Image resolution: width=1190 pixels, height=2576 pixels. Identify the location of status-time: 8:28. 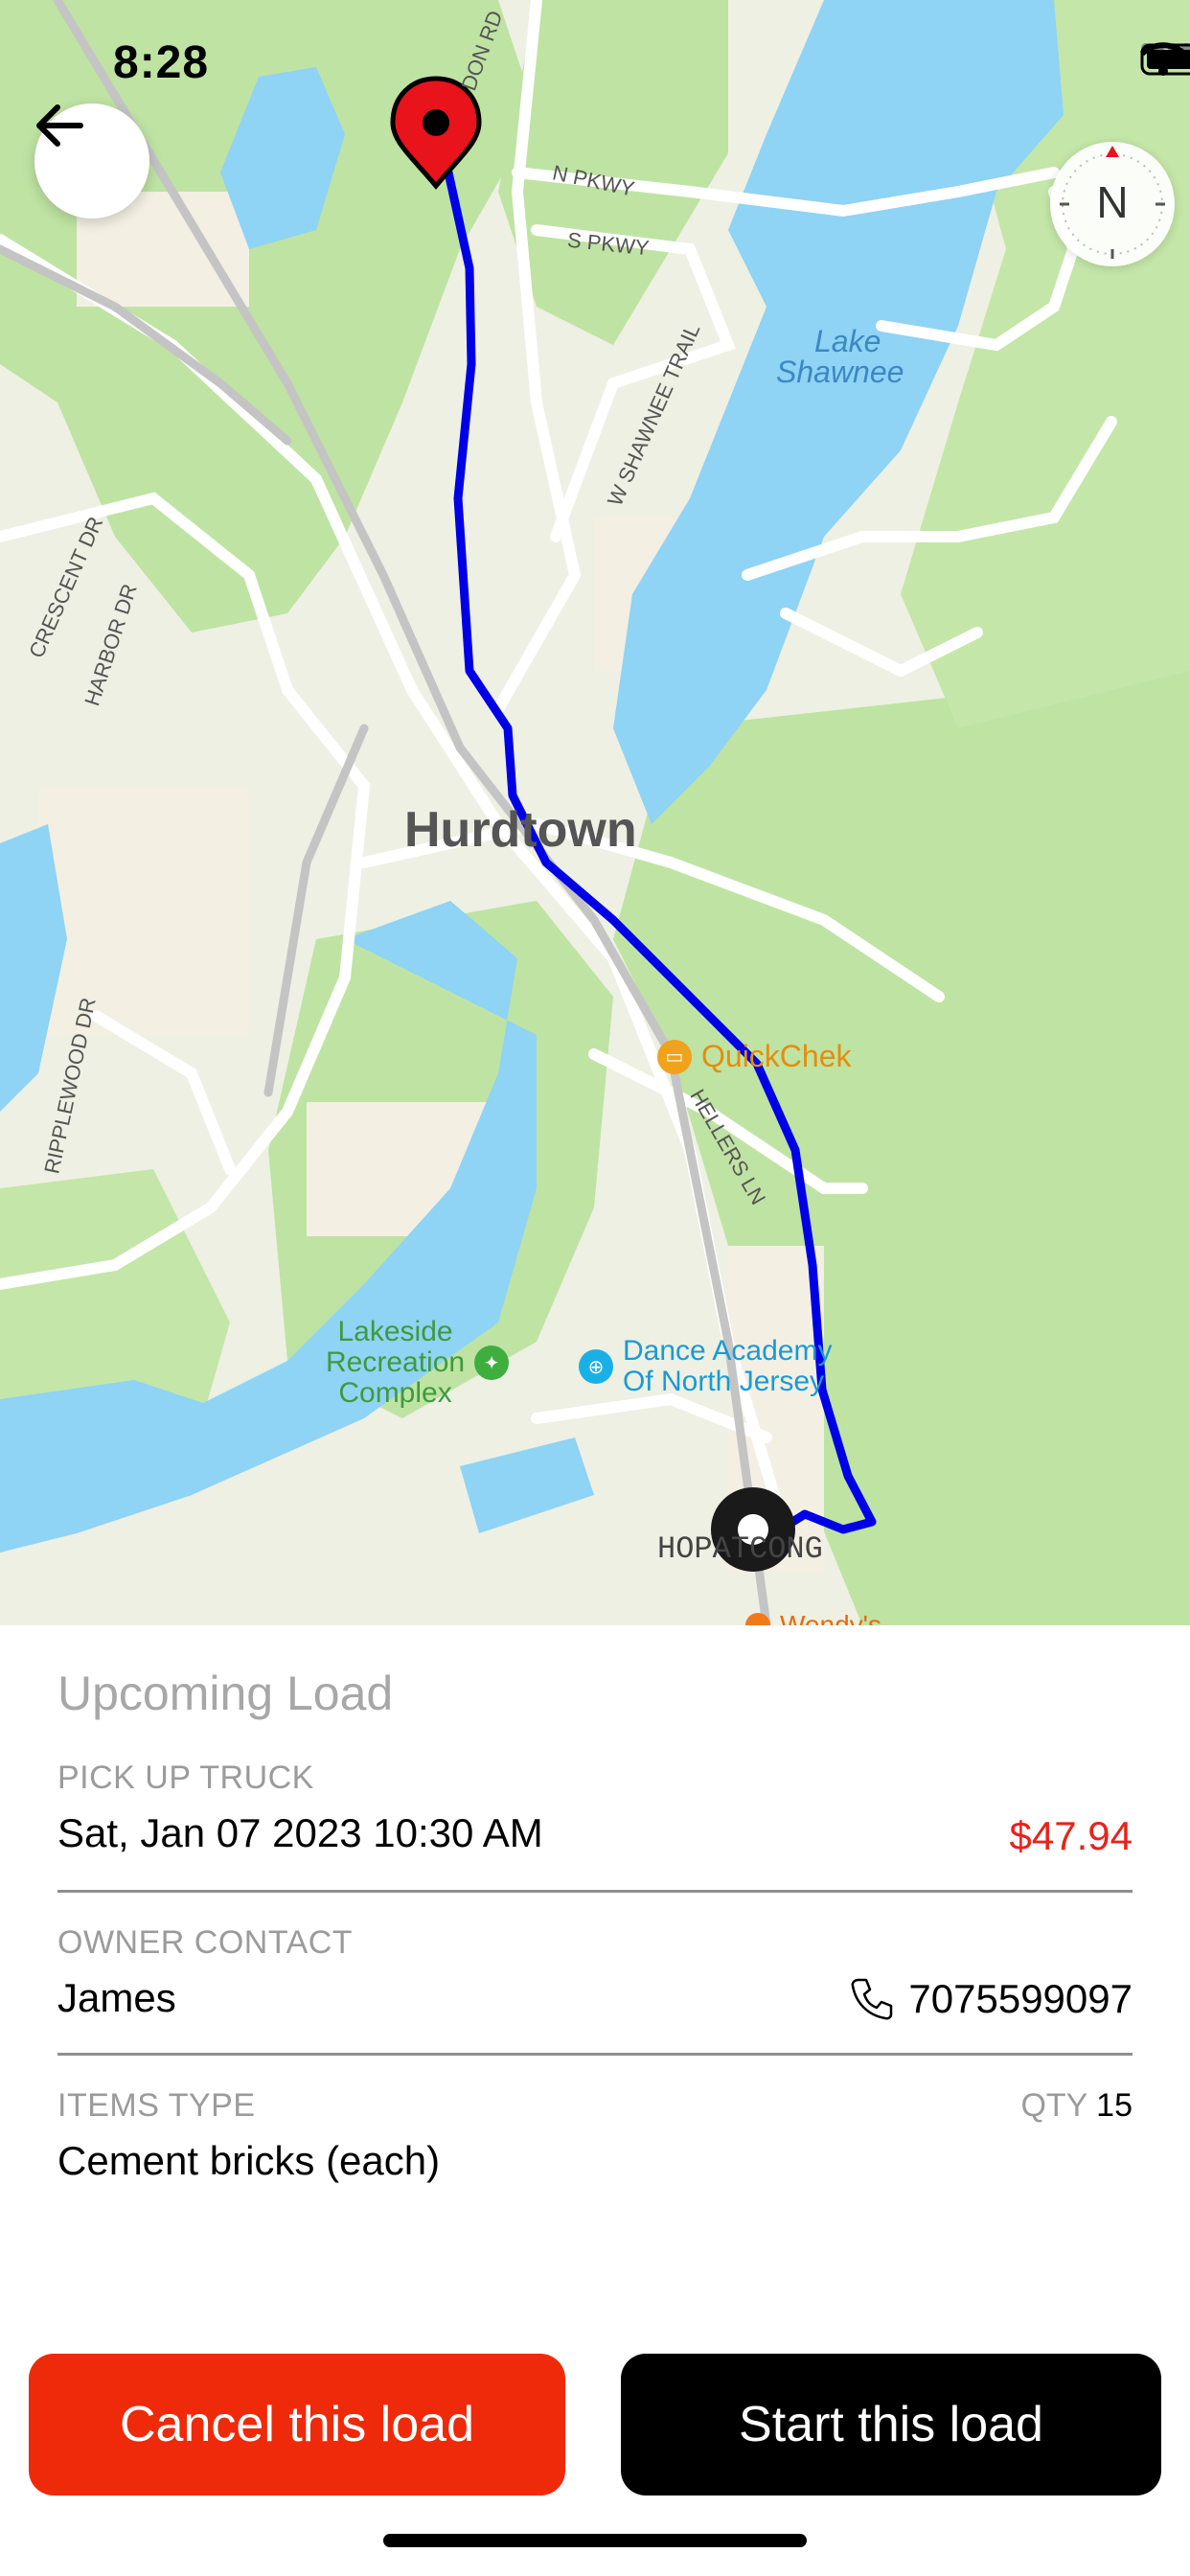
(162, 63).